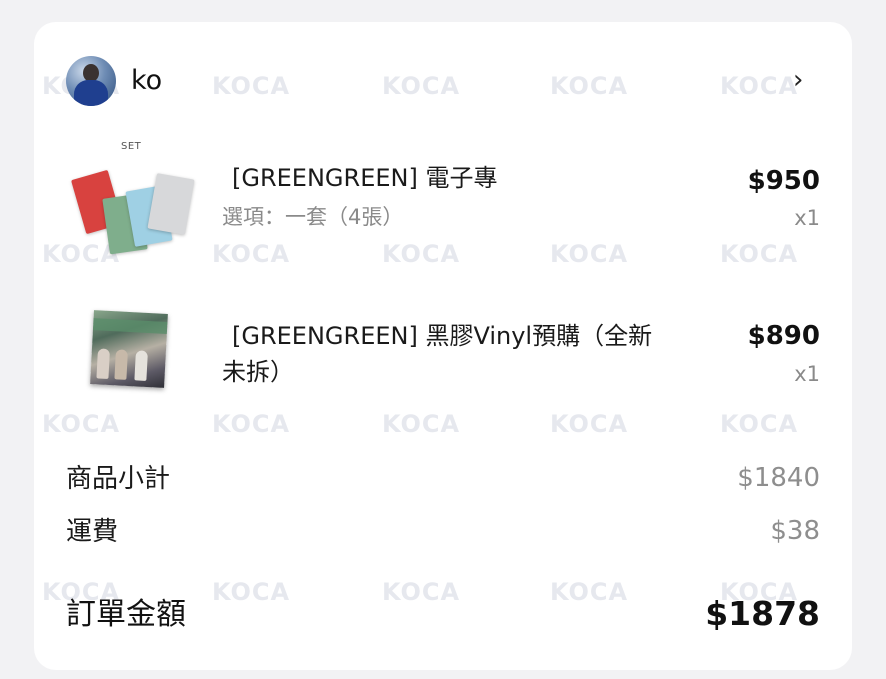 The height and width of the screenshot is (679, 886). What do you see at coordinates (778, 478) in the screenshot?
I see `subtotal-value: $1840` at bounding box center [778, 478].